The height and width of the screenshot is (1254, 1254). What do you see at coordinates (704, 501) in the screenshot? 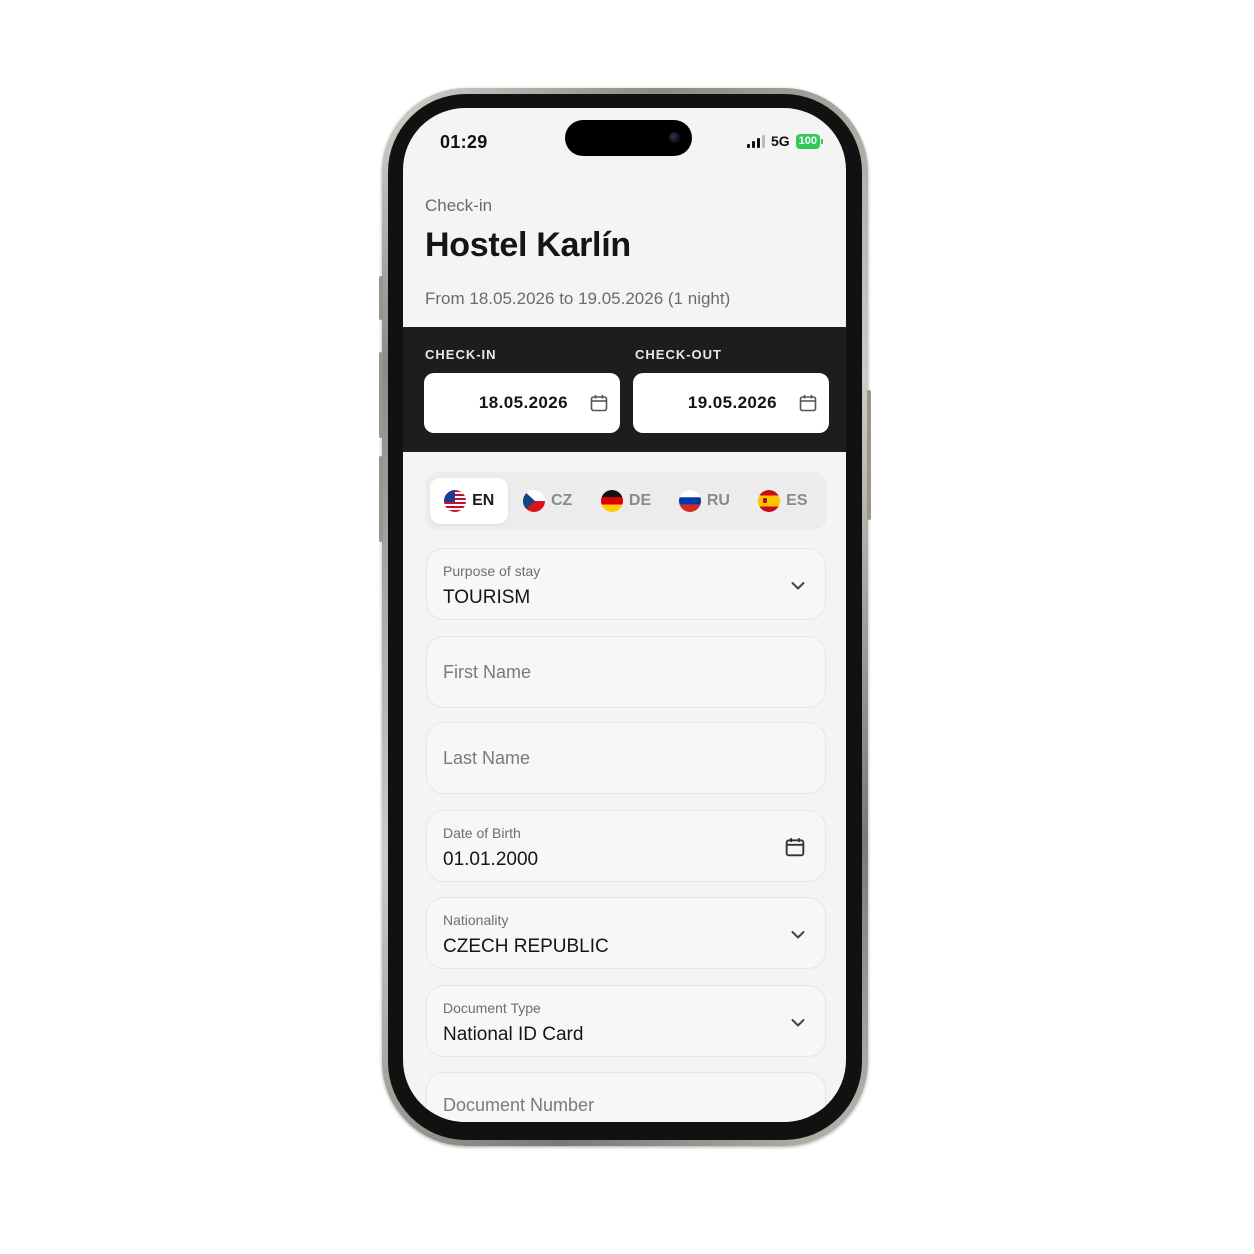
I see `lang-option-ru: RU` at bounding box center [704, 501].